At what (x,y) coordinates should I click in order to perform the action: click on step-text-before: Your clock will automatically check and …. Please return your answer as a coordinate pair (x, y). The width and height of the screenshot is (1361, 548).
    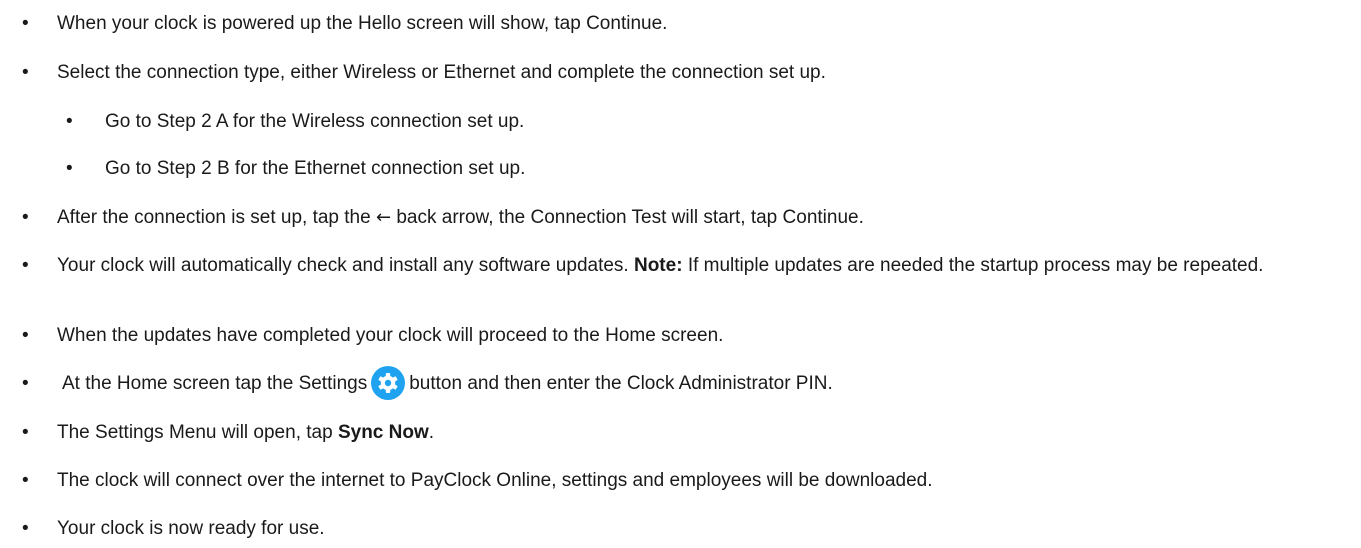
    Looking at the image, I should click on (343, 265).